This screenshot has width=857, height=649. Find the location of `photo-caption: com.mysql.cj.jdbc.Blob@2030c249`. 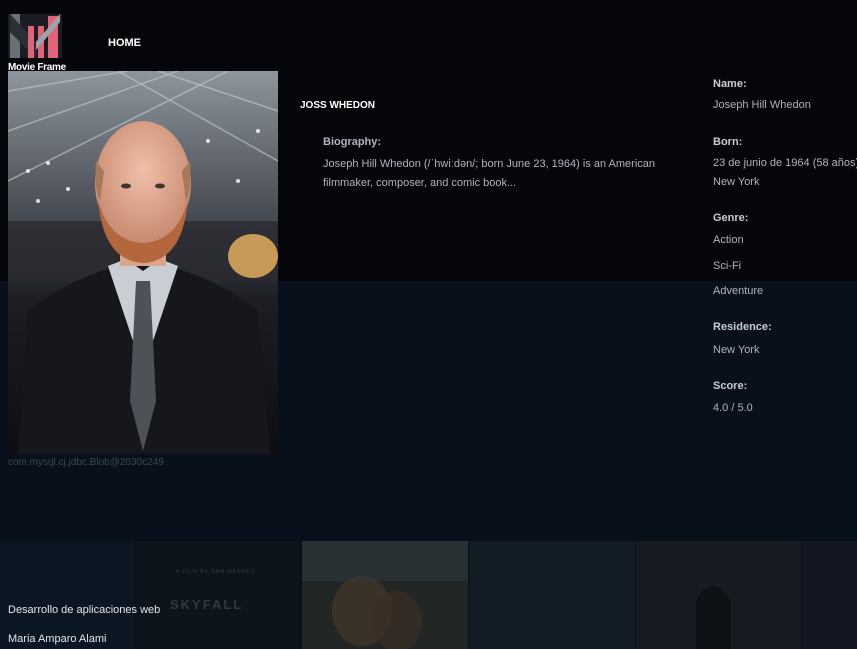

photo-caption: com.mysql.cj.jdbc.Blob@2030c249 is located at coordinates (86, 462).